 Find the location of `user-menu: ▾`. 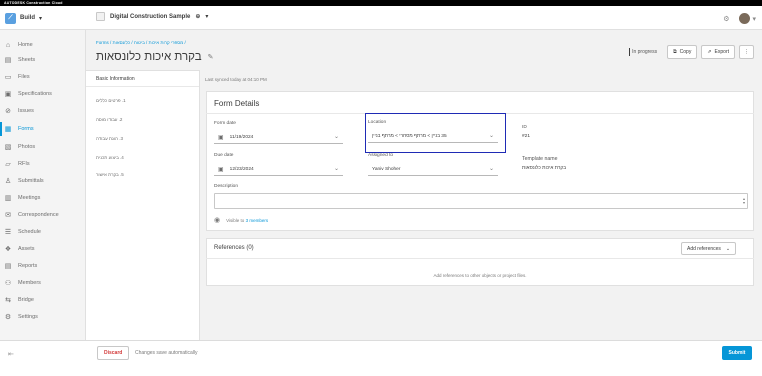

user-menu: ▾ is located at coordinates (747, 18).